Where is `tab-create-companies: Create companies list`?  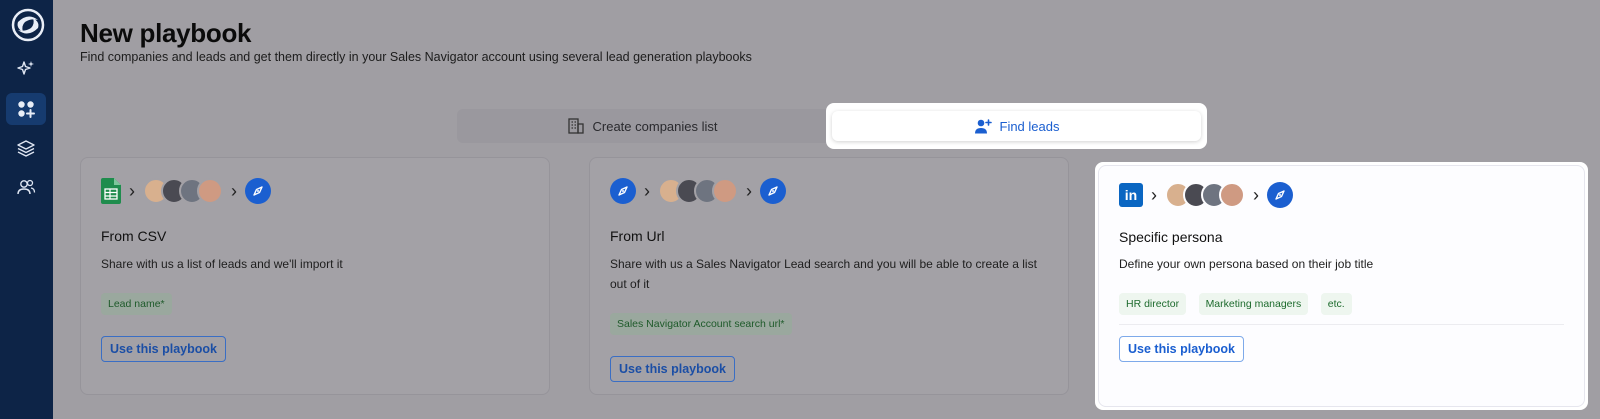 tab-create-companies: Create companies list is located at coordinates (642, 126).